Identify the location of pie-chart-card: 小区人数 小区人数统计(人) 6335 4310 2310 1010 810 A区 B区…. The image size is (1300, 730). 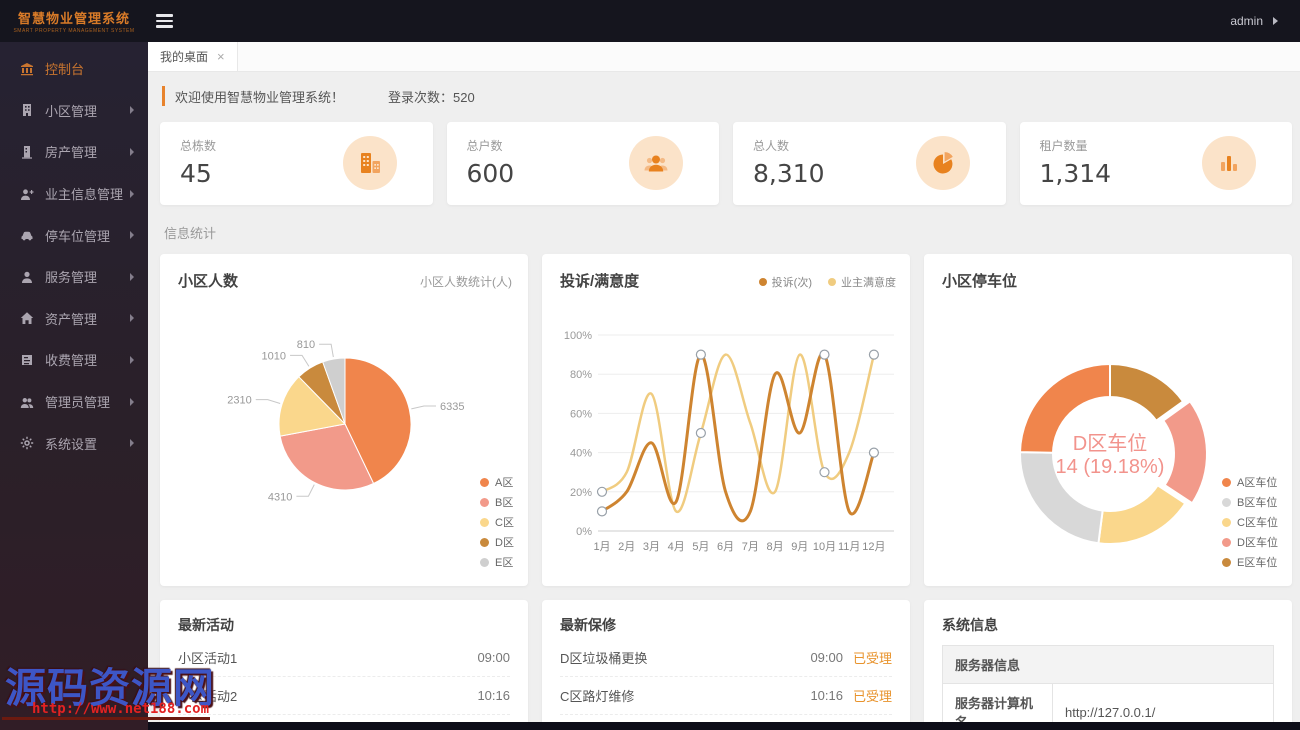
(344, 420).